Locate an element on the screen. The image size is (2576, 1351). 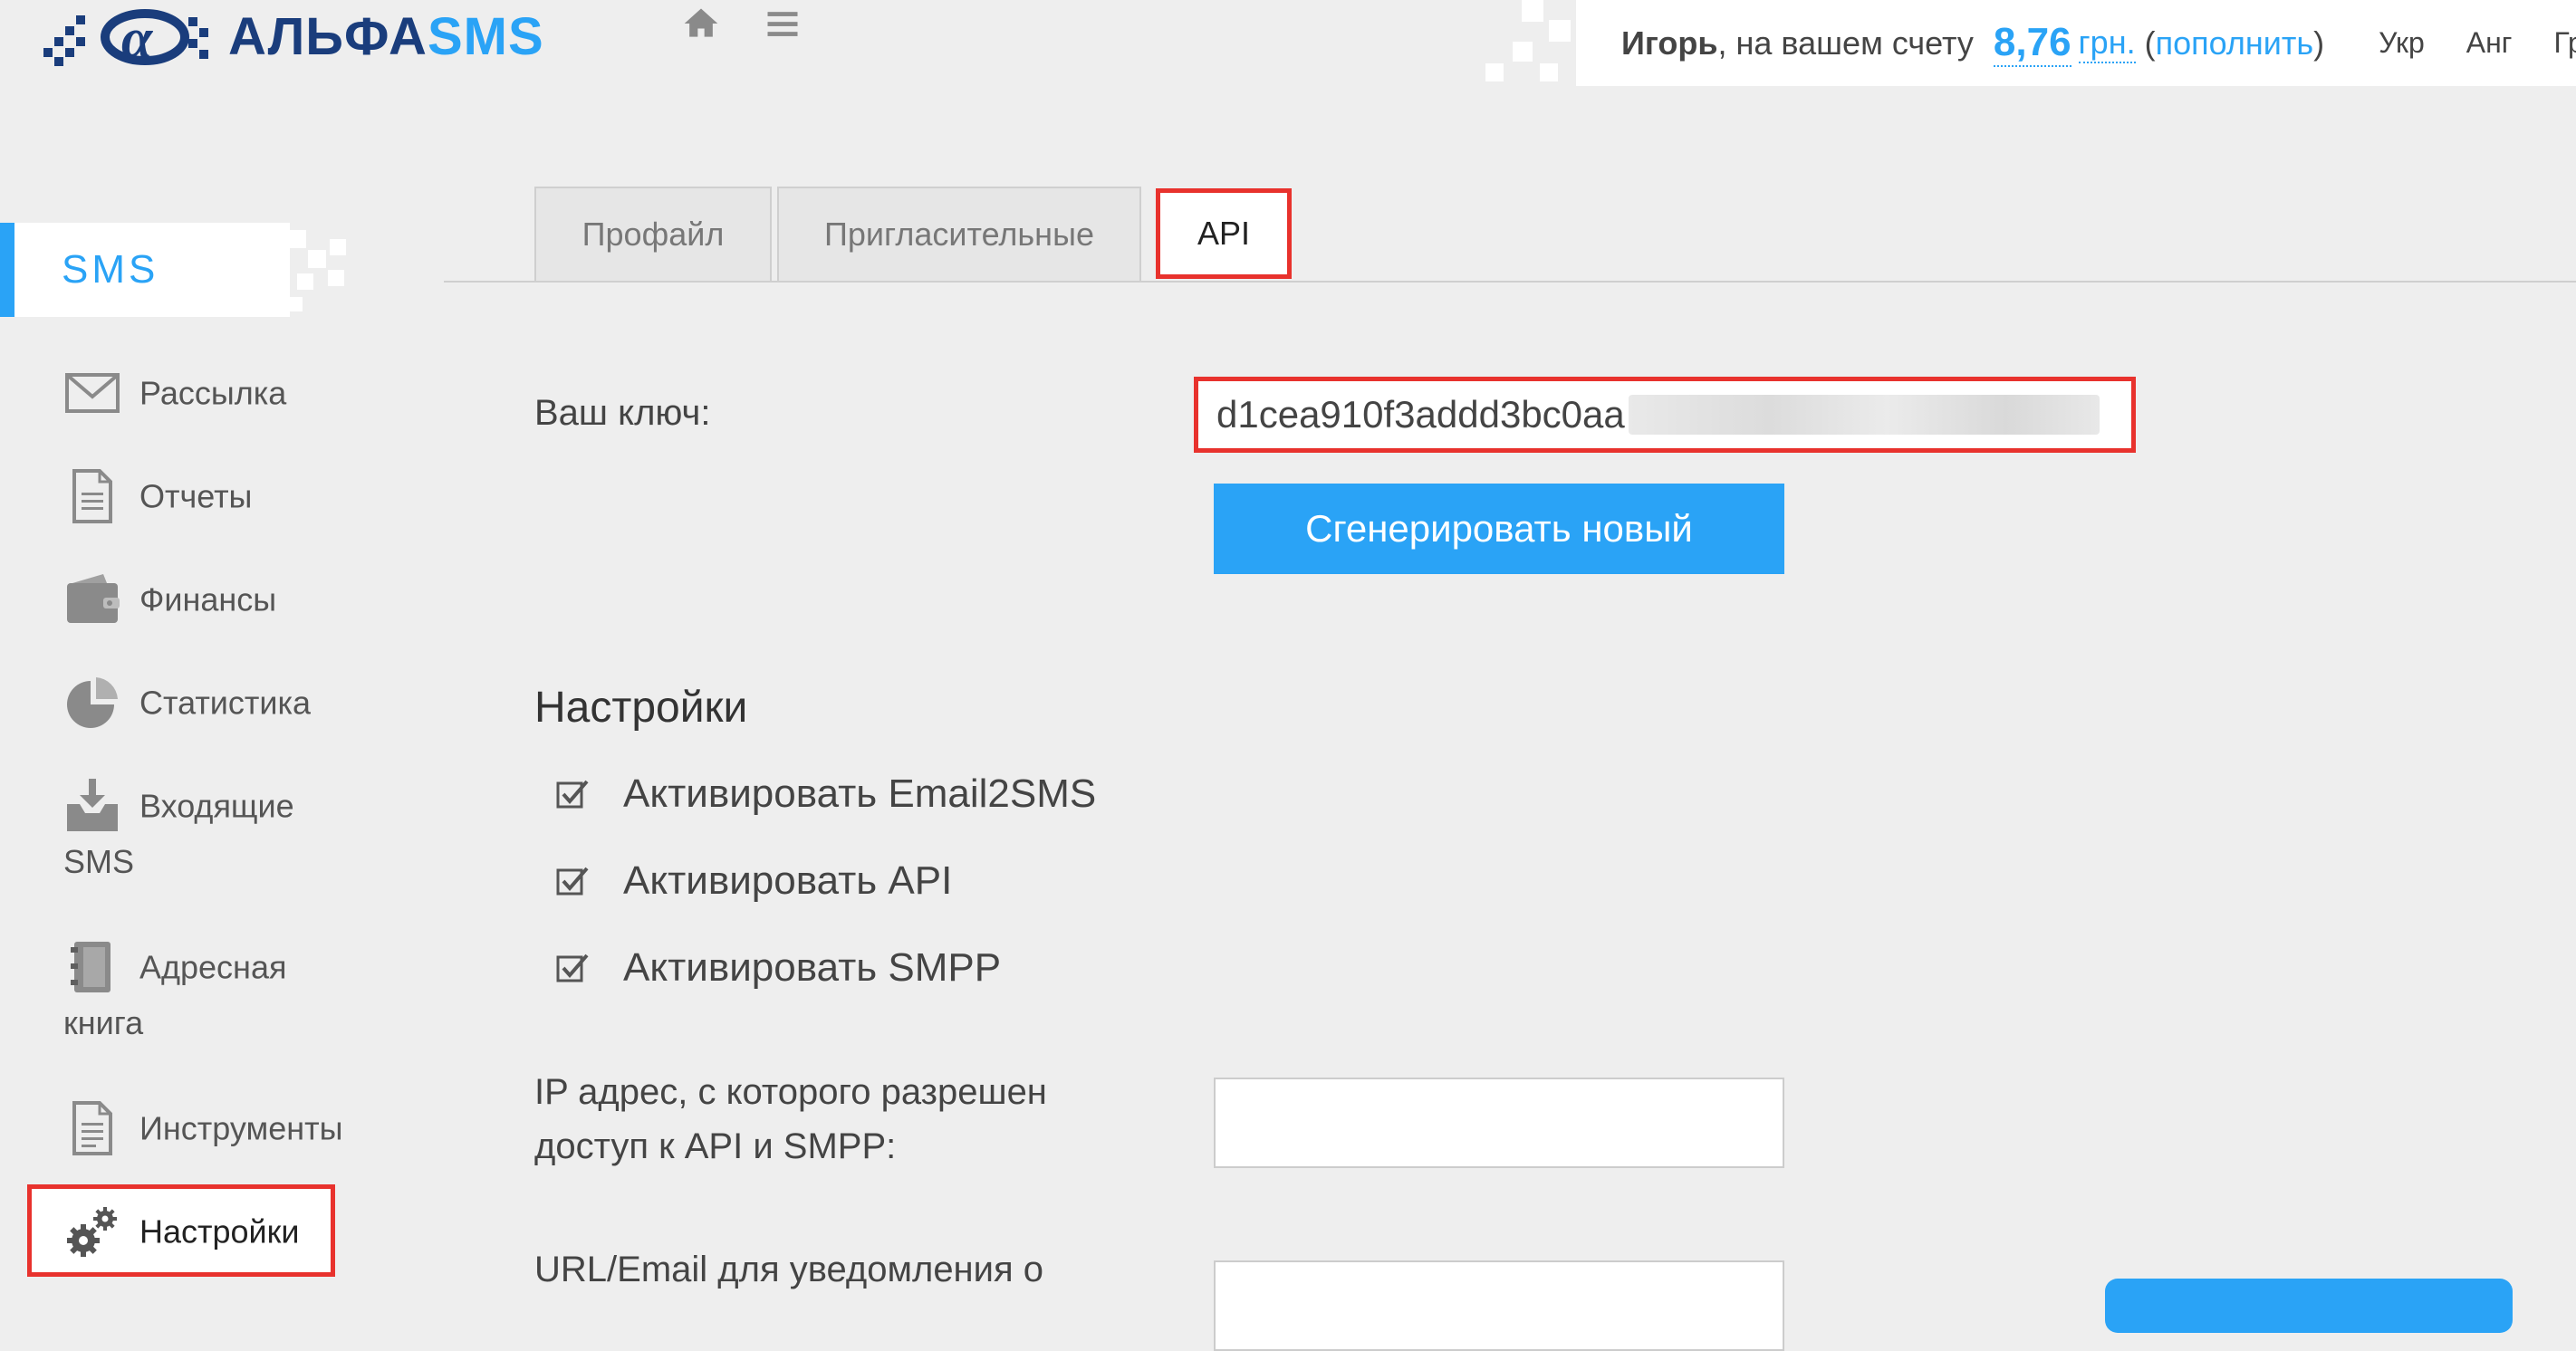
sidebar-item-tools: Инструменты is located at coordinates (202, 1127).